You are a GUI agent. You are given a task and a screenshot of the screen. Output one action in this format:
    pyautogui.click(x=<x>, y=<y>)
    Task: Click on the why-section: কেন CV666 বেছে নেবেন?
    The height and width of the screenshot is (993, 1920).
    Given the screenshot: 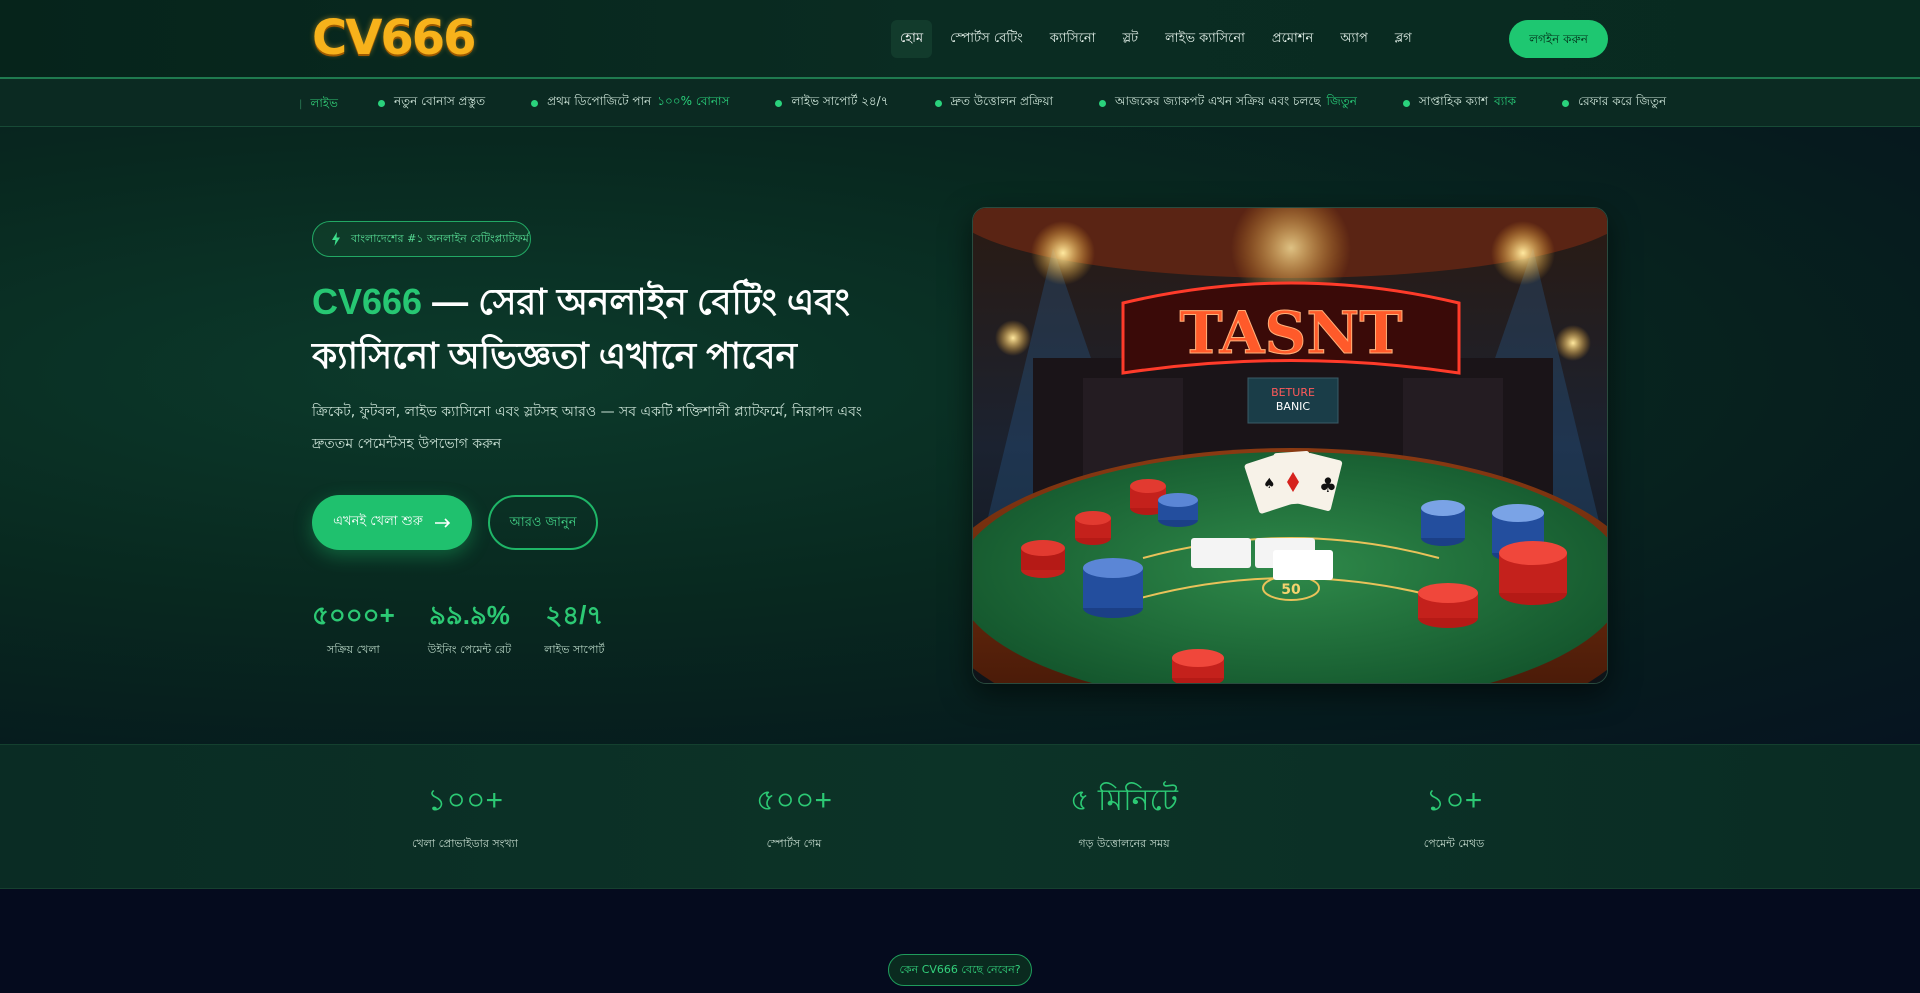 What is the action you would take?
    pyautogui.click(x=960, y=941)
    